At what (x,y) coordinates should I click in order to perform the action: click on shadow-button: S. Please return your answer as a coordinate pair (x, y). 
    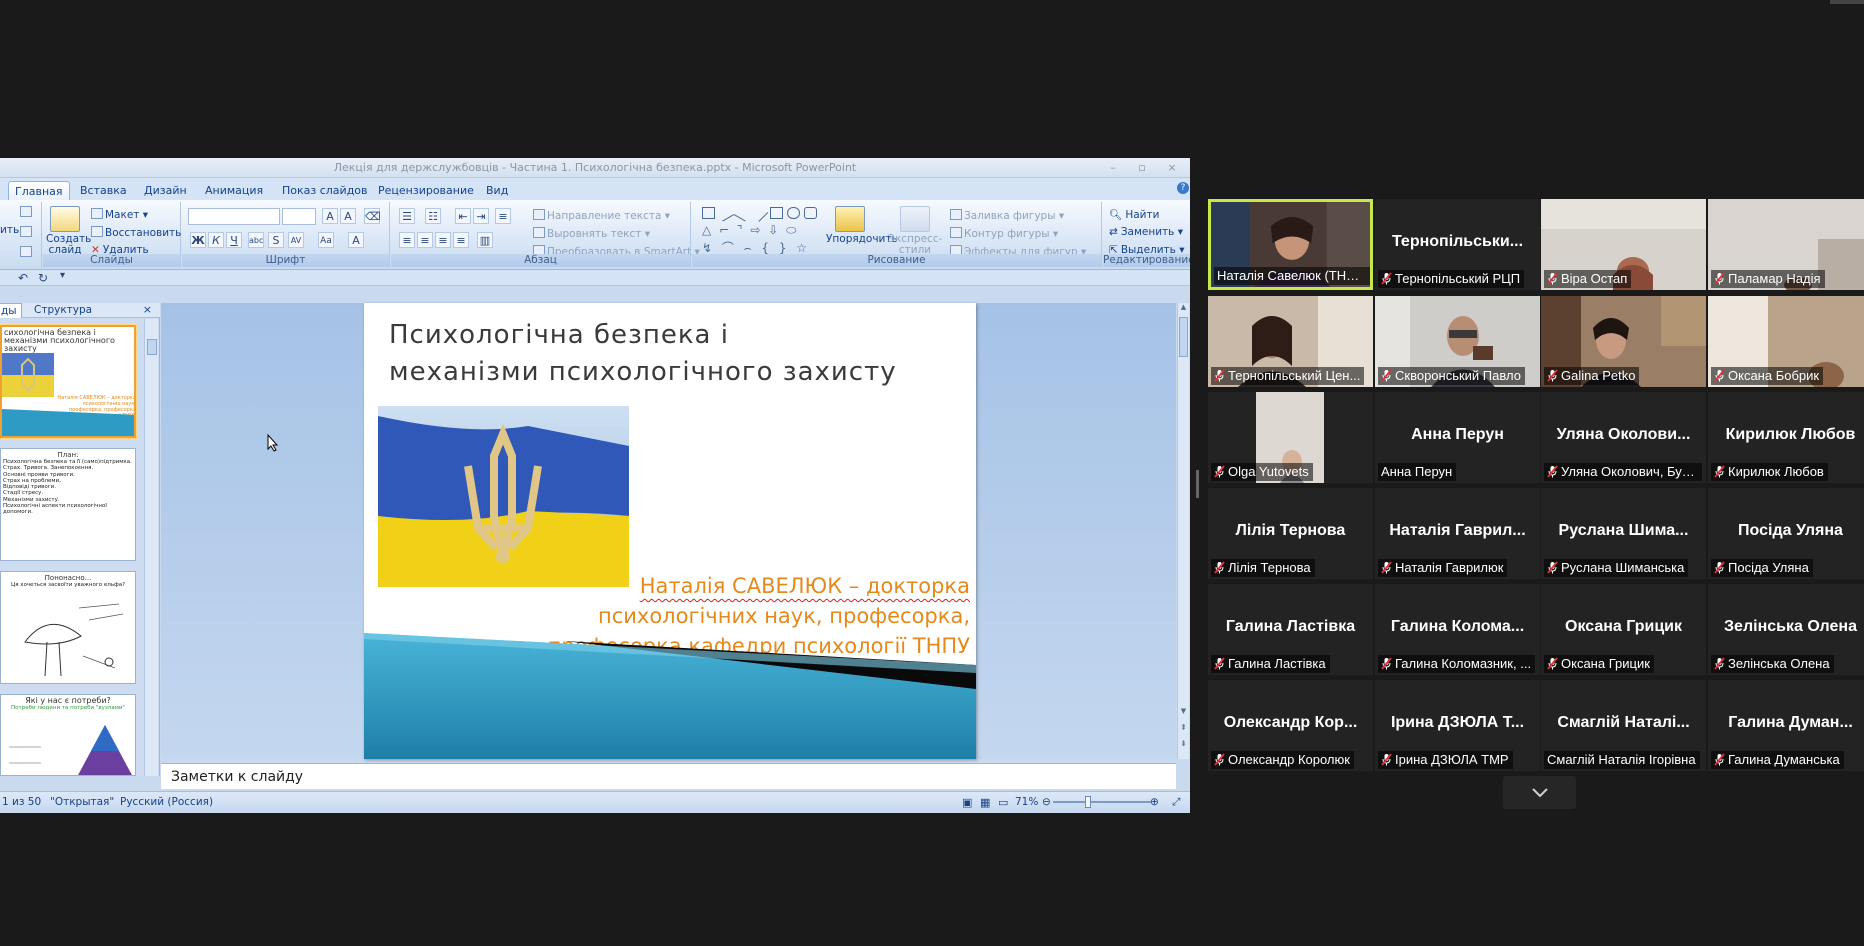
    Looking at the image, I should click on (276, 240).